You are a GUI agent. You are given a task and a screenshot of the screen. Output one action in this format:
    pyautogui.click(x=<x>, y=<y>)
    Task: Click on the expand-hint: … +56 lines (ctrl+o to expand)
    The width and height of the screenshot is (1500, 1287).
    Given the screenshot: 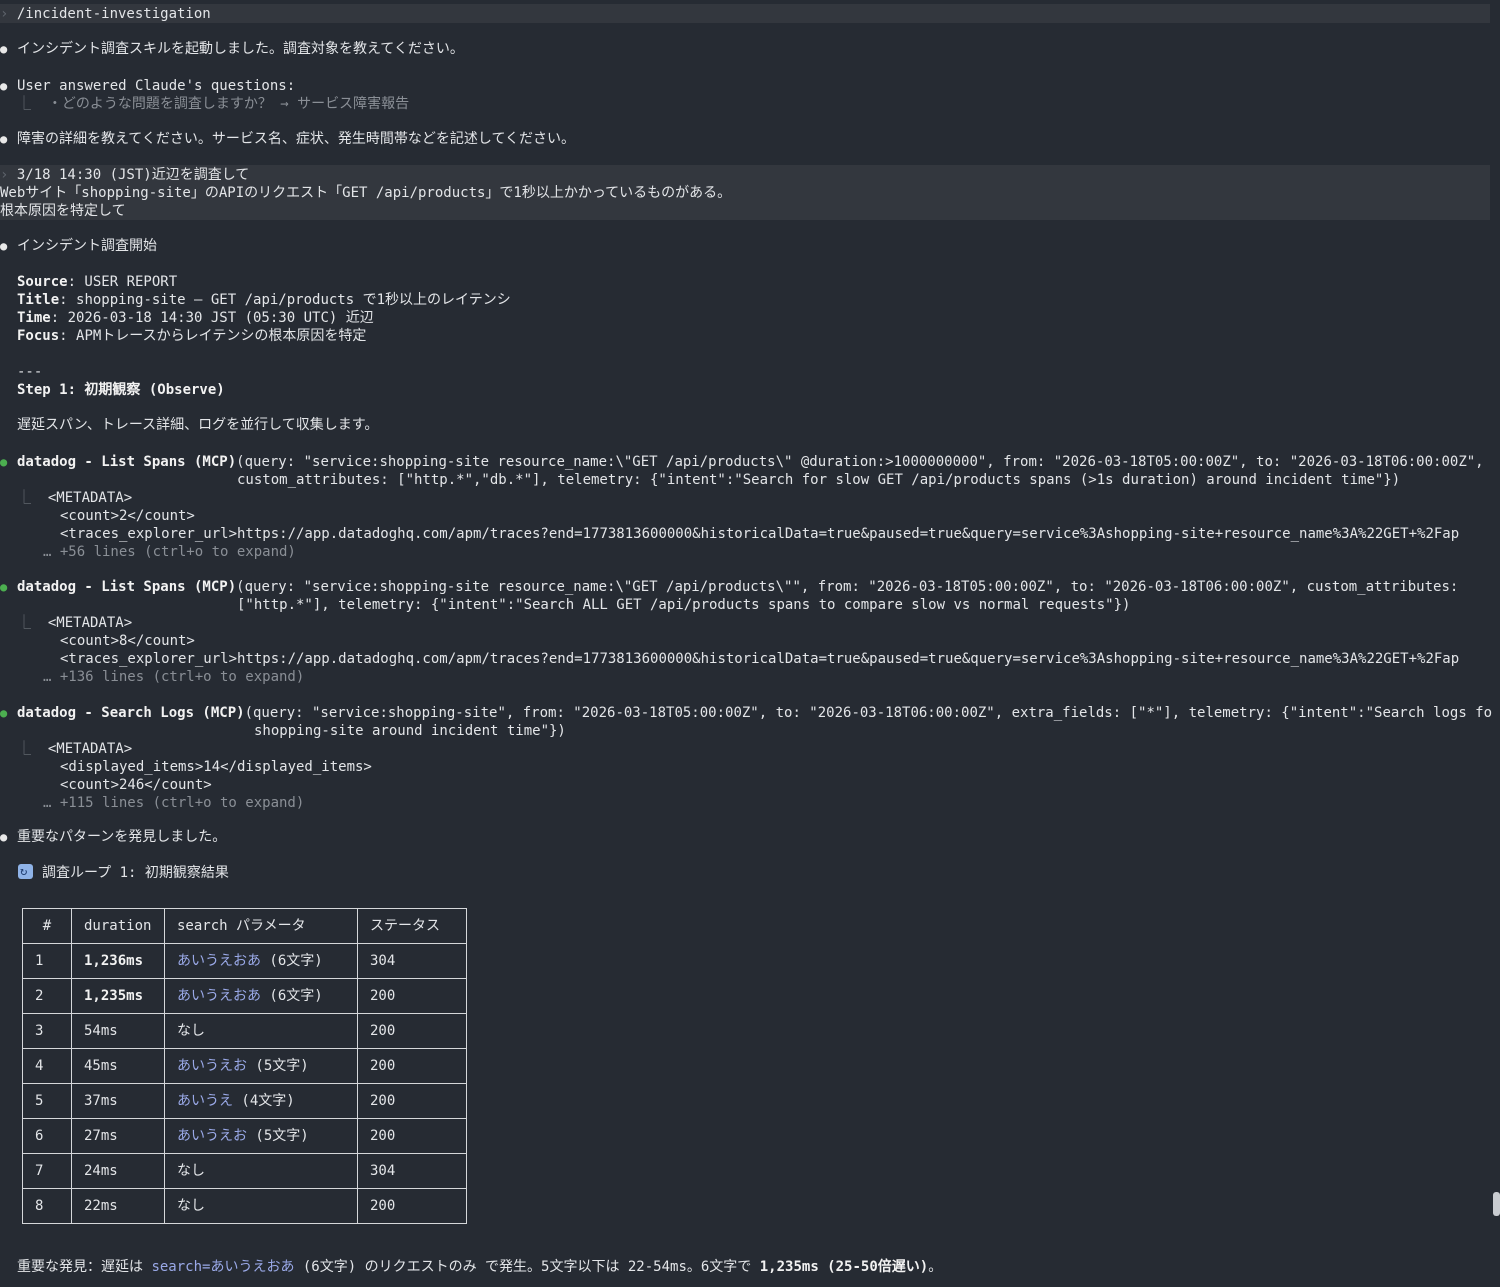 What is the action you would take?
    pyautogui.click(x=169, y=552)
    